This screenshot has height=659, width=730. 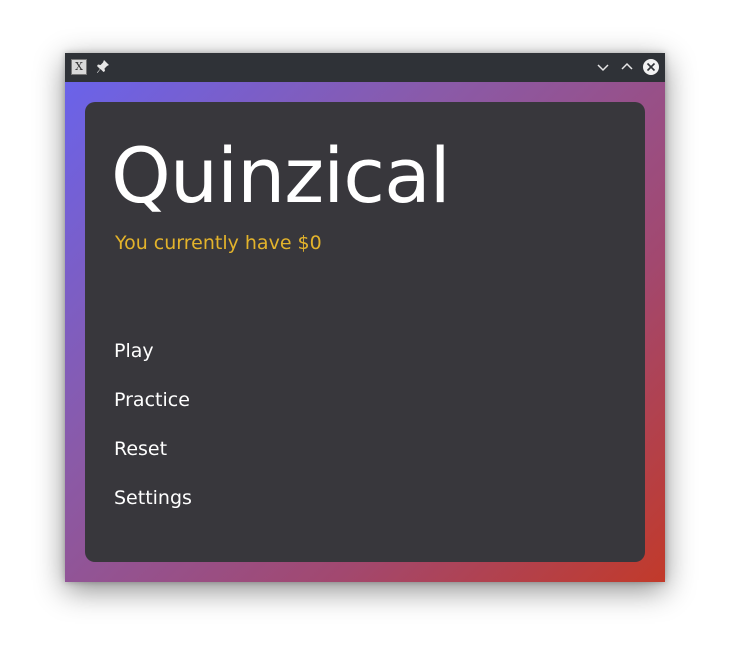 I want to click on maximize-icon, so click(x=627, y=67).